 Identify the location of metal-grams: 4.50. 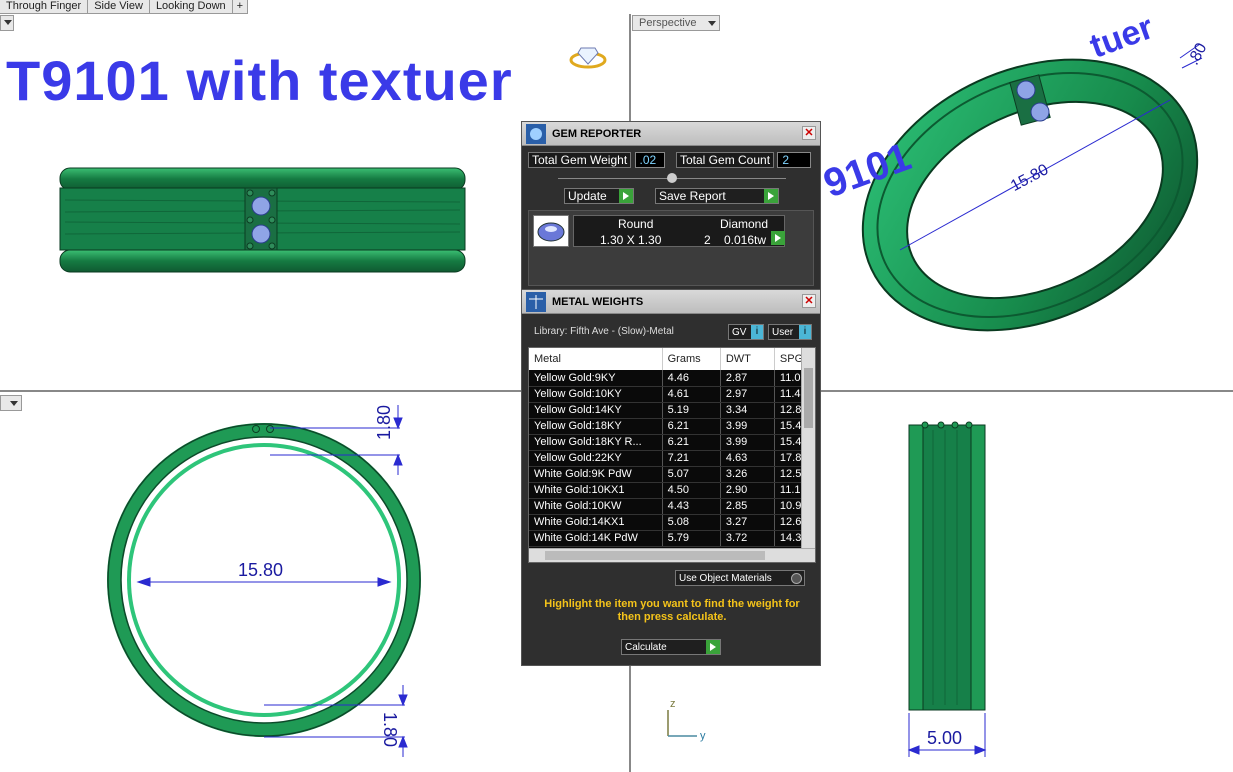
(691, 490).